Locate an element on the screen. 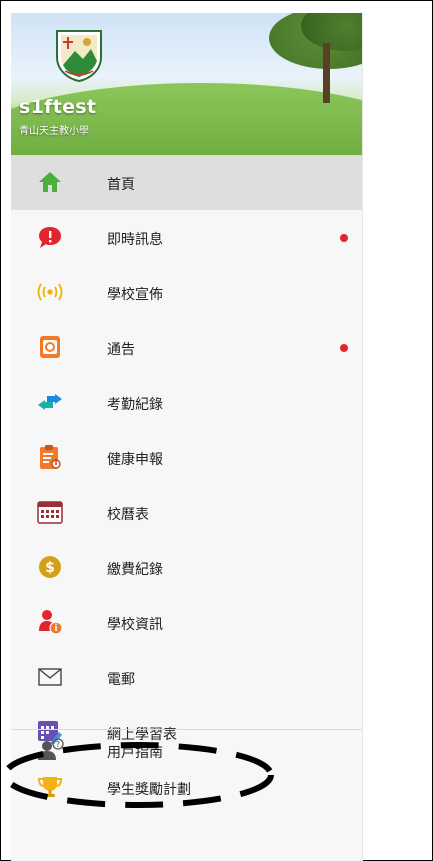 This screenshot has height=861, width=433. menu-item-label: 通告 is located at coordinates (121, 350).